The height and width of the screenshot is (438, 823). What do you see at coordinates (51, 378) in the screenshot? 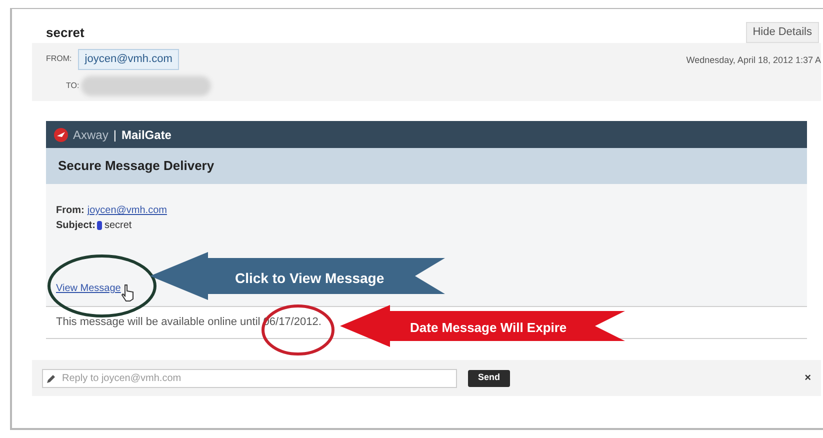
I see `pencil-icon` at bounding box center [51, 378].